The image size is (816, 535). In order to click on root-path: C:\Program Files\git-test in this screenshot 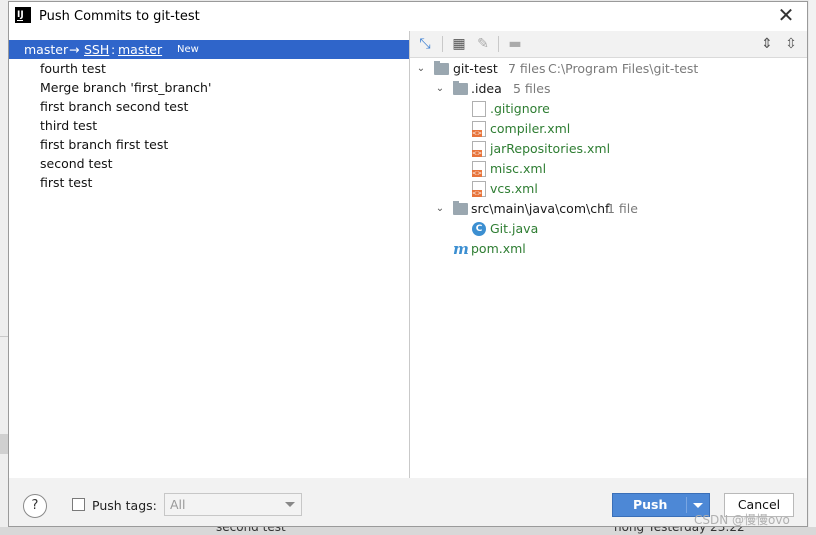, I will do `click(623, 68)`.